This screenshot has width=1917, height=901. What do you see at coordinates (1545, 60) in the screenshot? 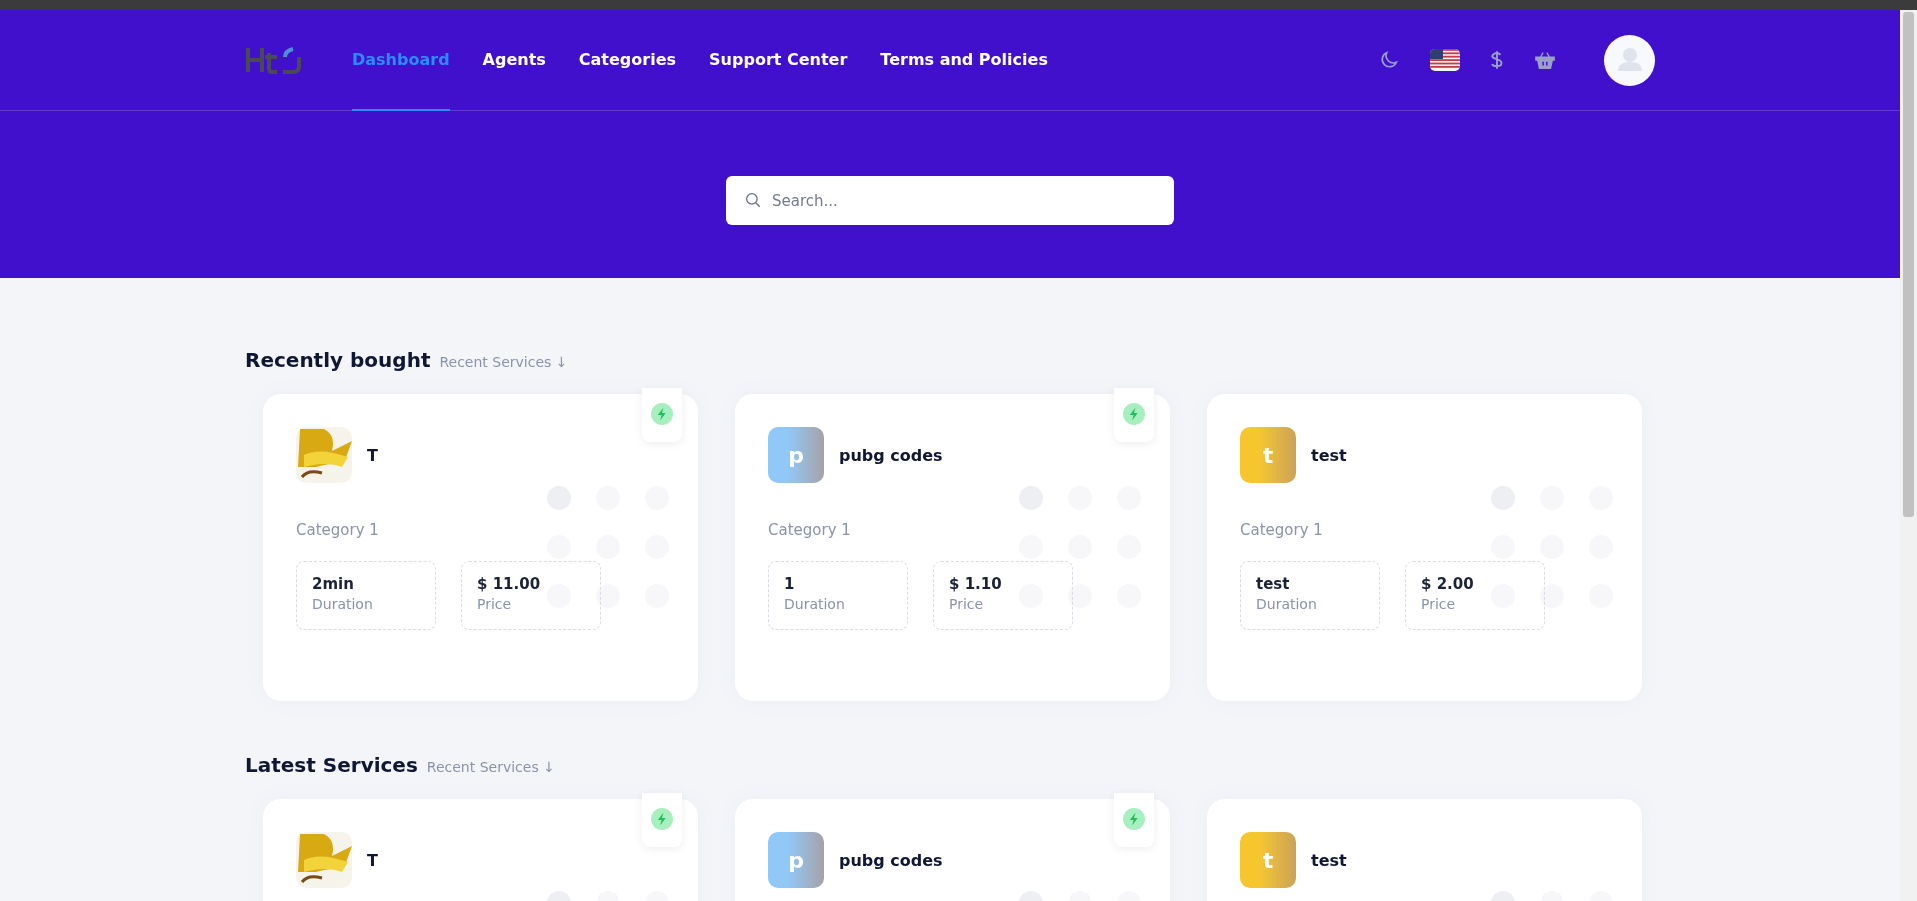
I see `basket-icon` at bounding box center [1545, 60].